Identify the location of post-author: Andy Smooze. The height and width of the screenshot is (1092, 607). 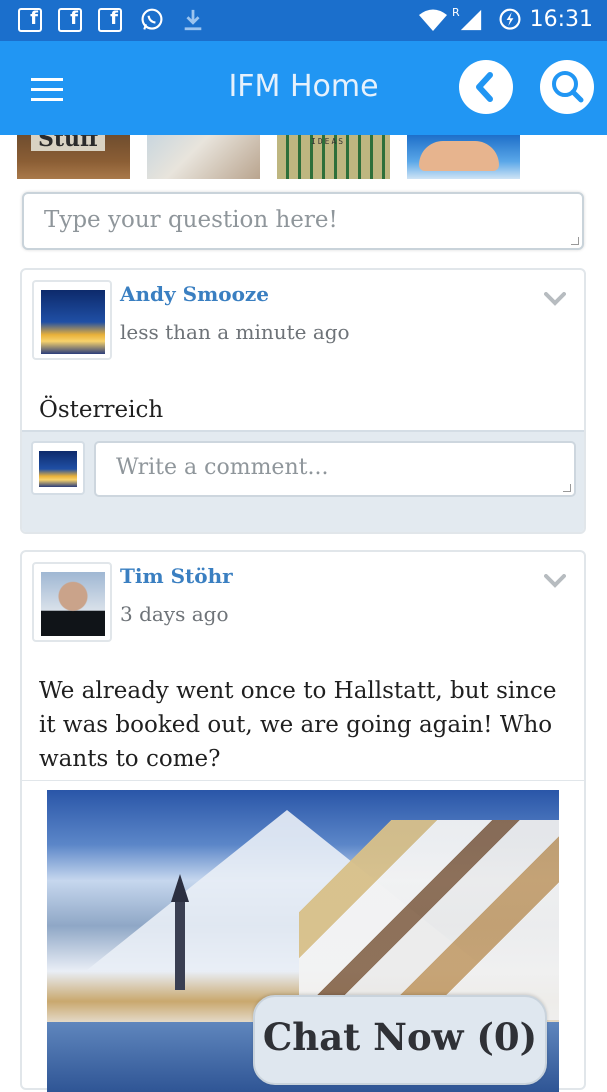
(194, 294).